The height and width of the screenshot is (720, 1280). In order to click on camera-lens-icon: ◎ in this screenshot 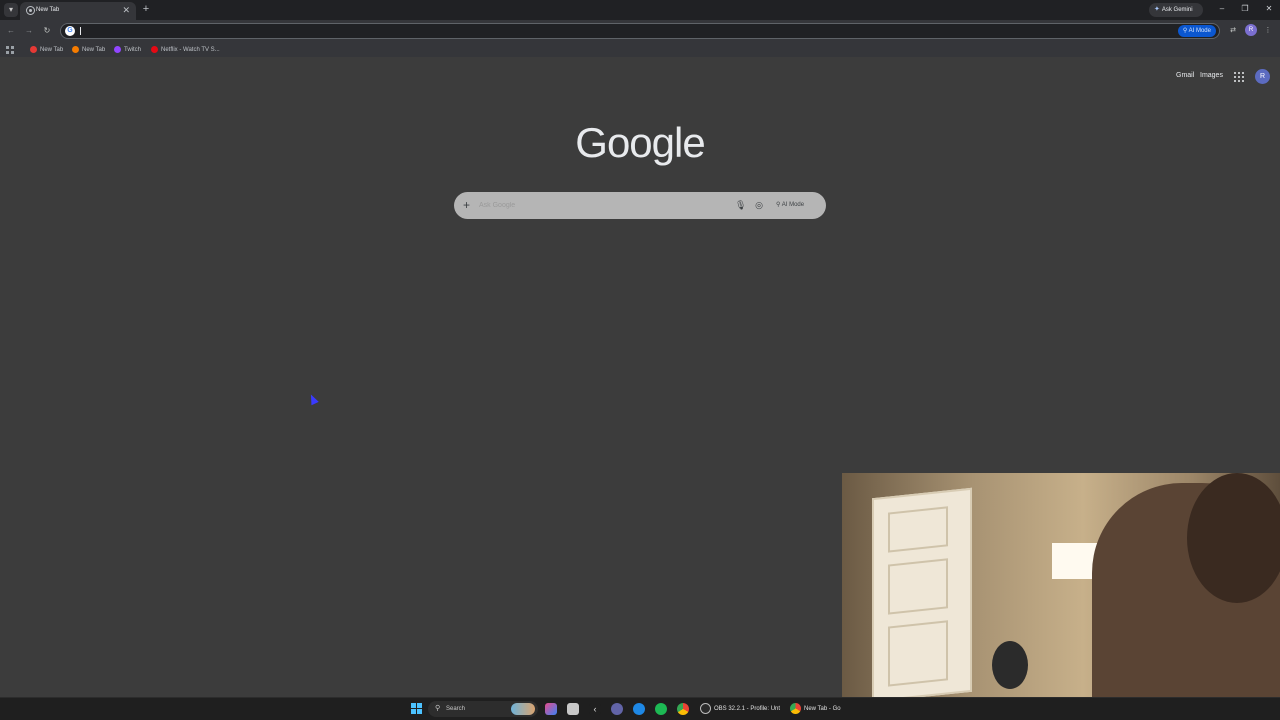, I will do `click(759, 205)`.